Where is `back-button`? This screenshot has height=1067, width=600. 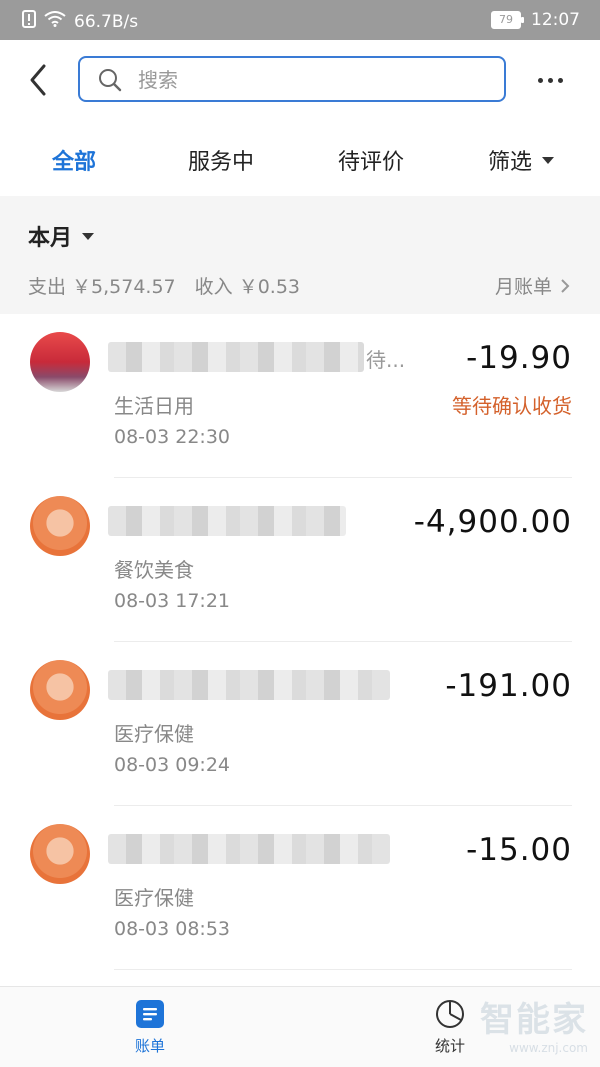
back-button is located at coordinates (40, 80).